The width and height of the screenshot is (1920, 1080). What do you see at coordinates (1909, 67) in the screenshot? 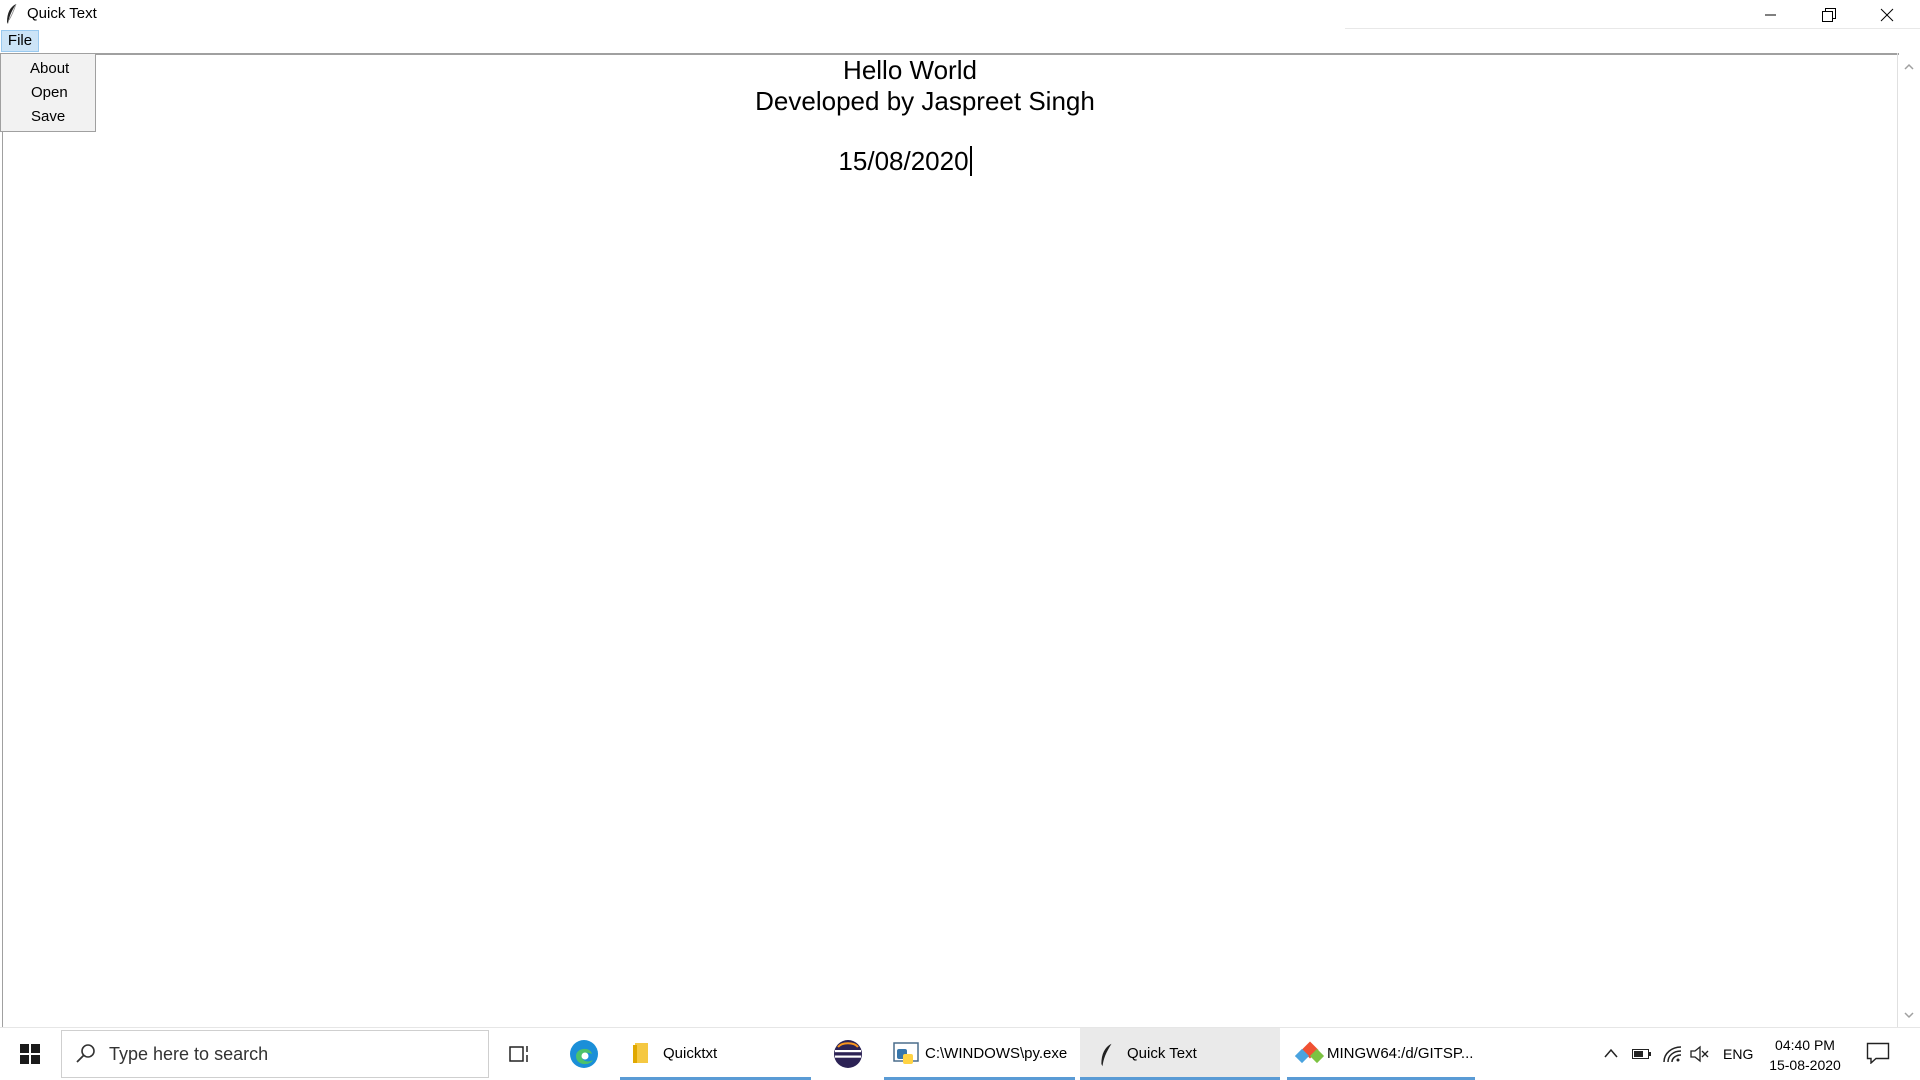
I see `scroll-up-icon` at bounding box center [1909, 67].